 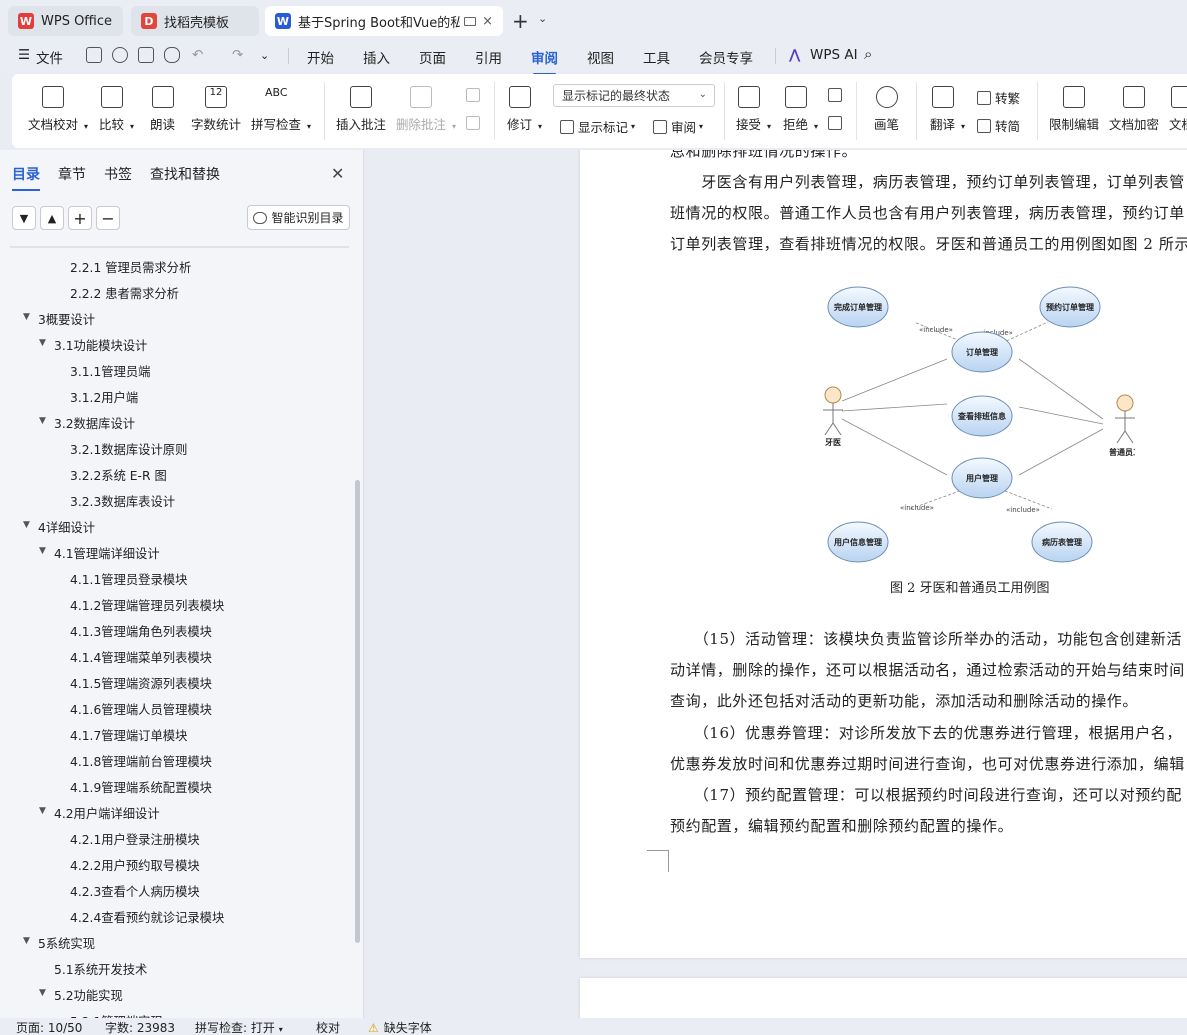 What do you see at coordinates (141, 657) in the screenshot?
I see `toc-item: 4.1.4管理端菜单列表模块` at bounding box center [141, 657].